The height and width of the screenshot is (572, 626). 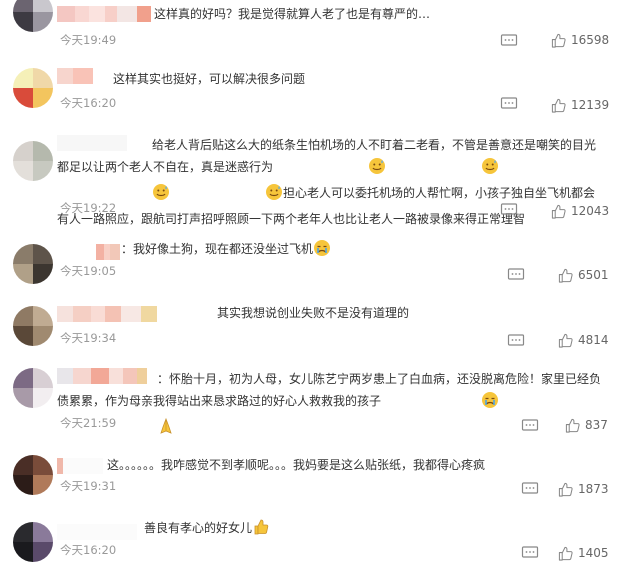 What do you see at coordinates (261, 530) in the screenshot?
I see `thumbs-up-emoji` at bounding box center [261, 530].